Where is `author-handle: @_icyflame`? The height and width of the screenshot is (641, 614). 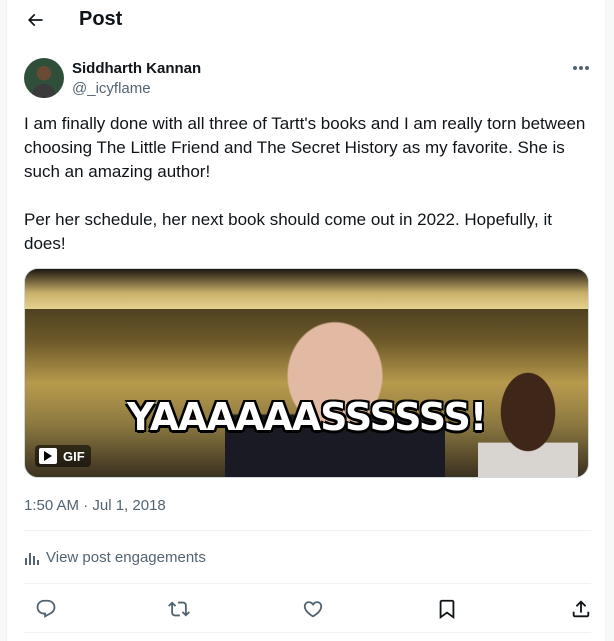
author-handle: @_icyflame is located at coordinates (111, 88).